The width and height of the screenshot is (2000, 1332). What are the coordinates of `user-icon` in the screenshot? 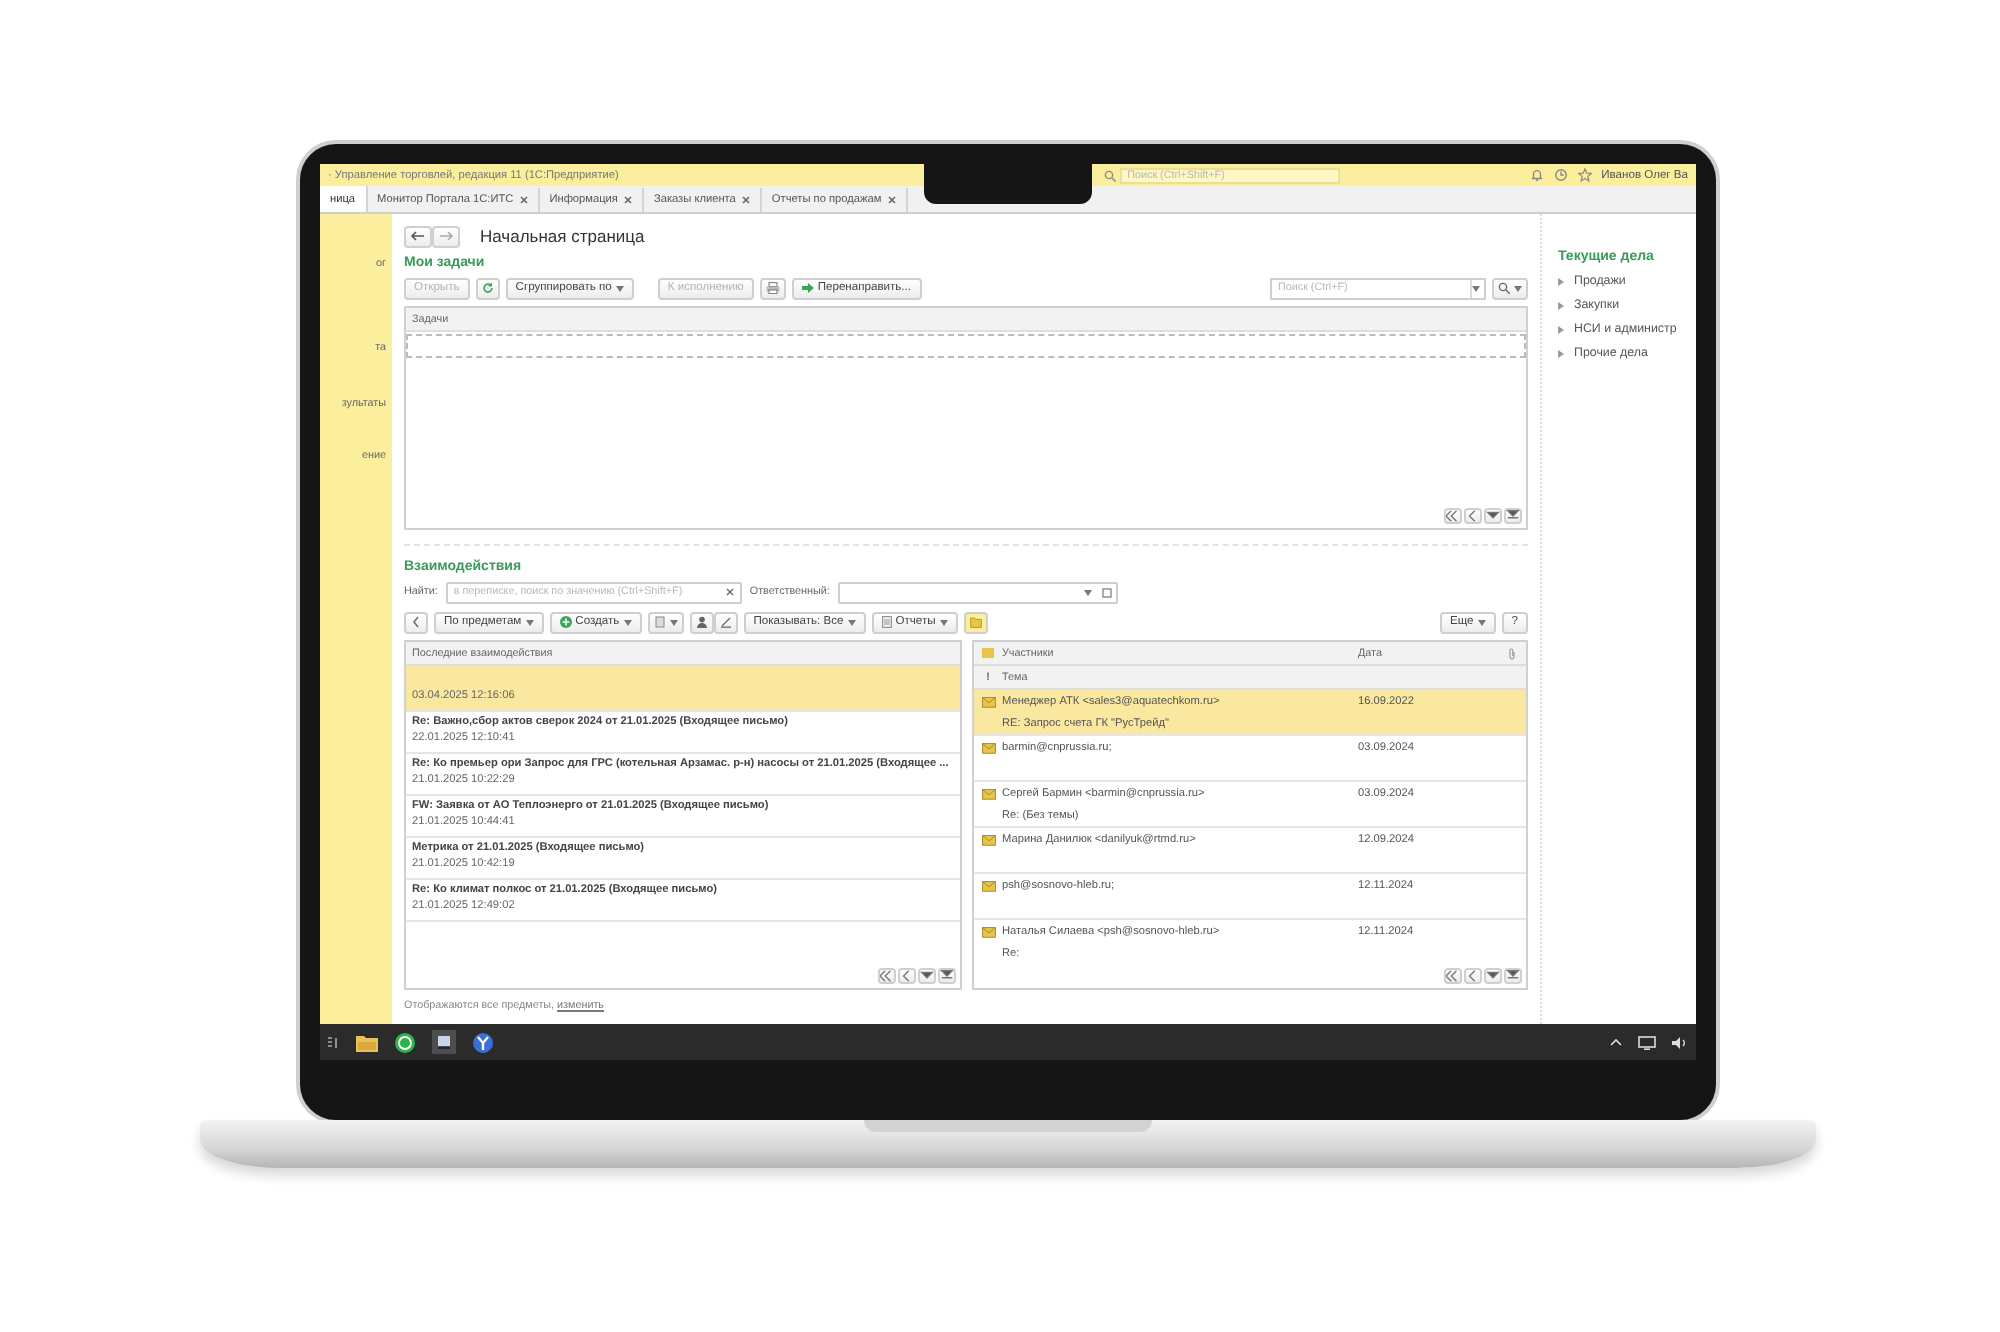 It's located at (701, 622).